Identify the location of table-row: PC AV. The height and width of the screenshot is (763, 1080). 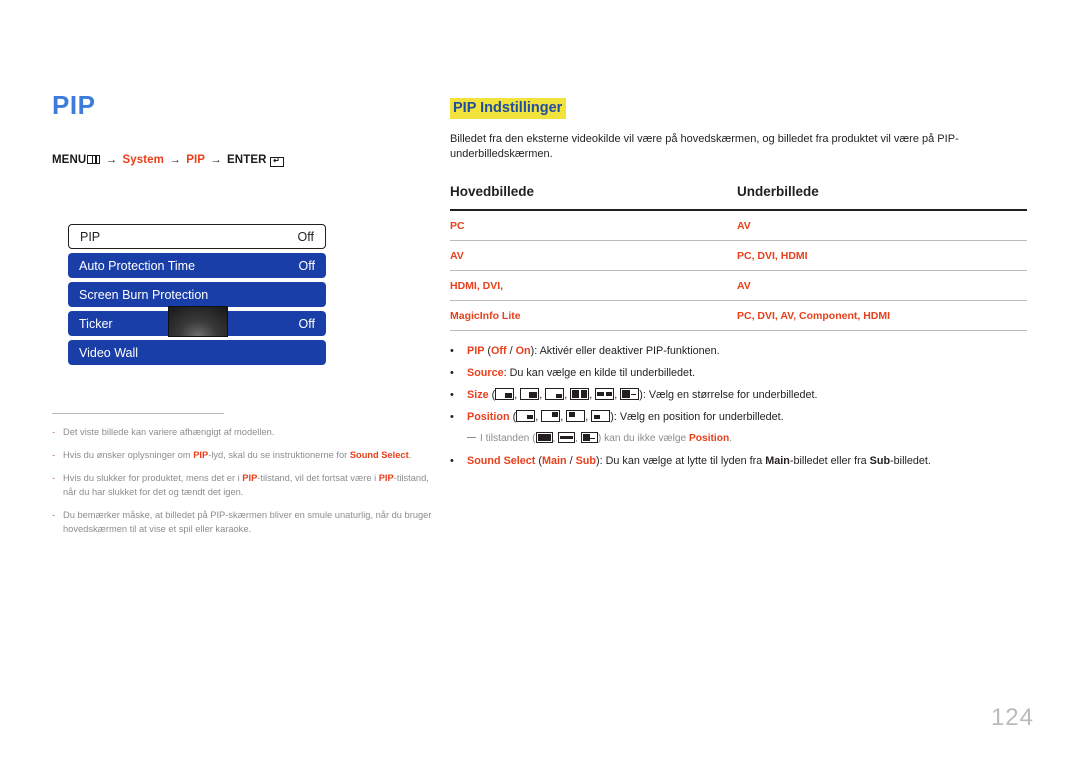
(738, 225).